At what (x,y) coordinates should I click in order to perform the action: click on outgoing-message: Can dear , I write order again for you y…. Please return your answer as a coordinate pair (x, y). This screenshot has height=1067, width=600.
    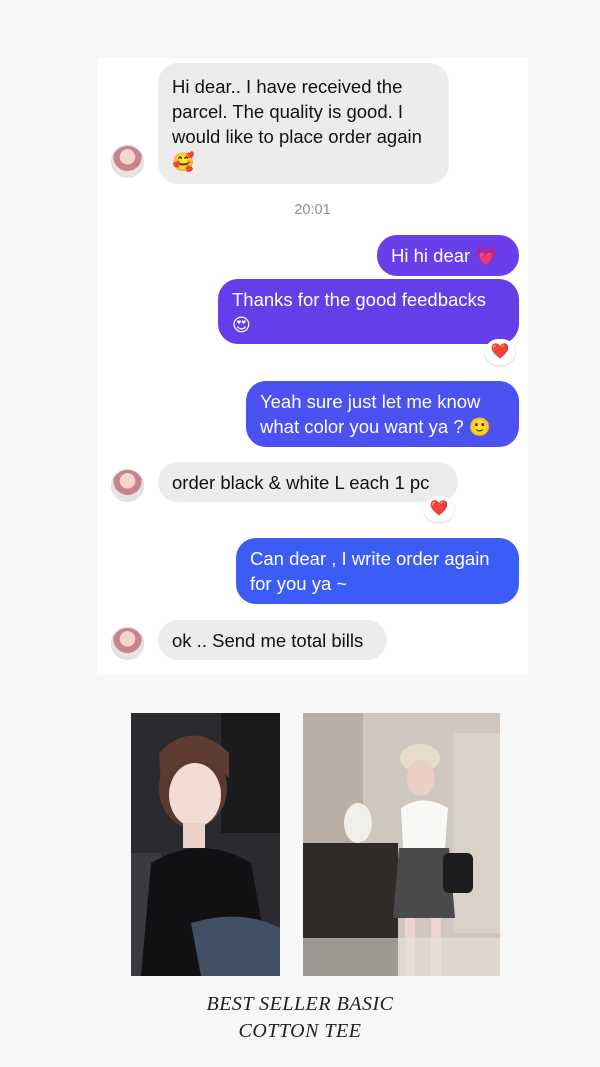
    Looking at the image, I should click on (377, 571).